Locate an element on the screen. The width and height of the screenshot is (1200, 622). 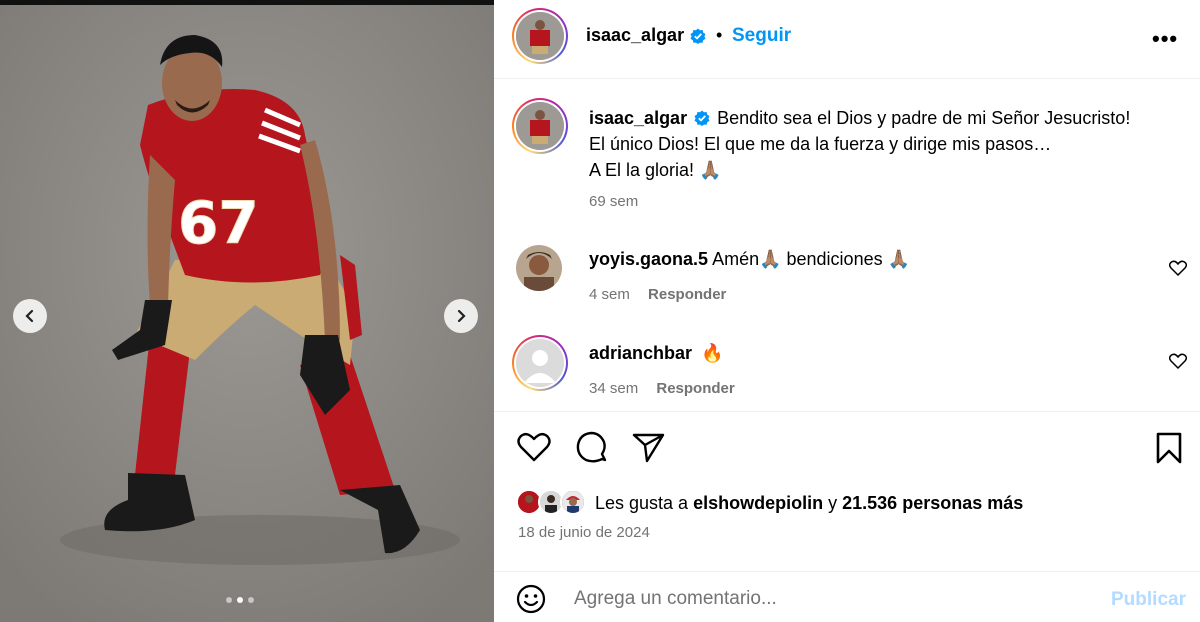
comment: yoyis.gaona.5 Amén🙏🏽 bendiciones 🙏🏽 is located at coordinates (749, 259).